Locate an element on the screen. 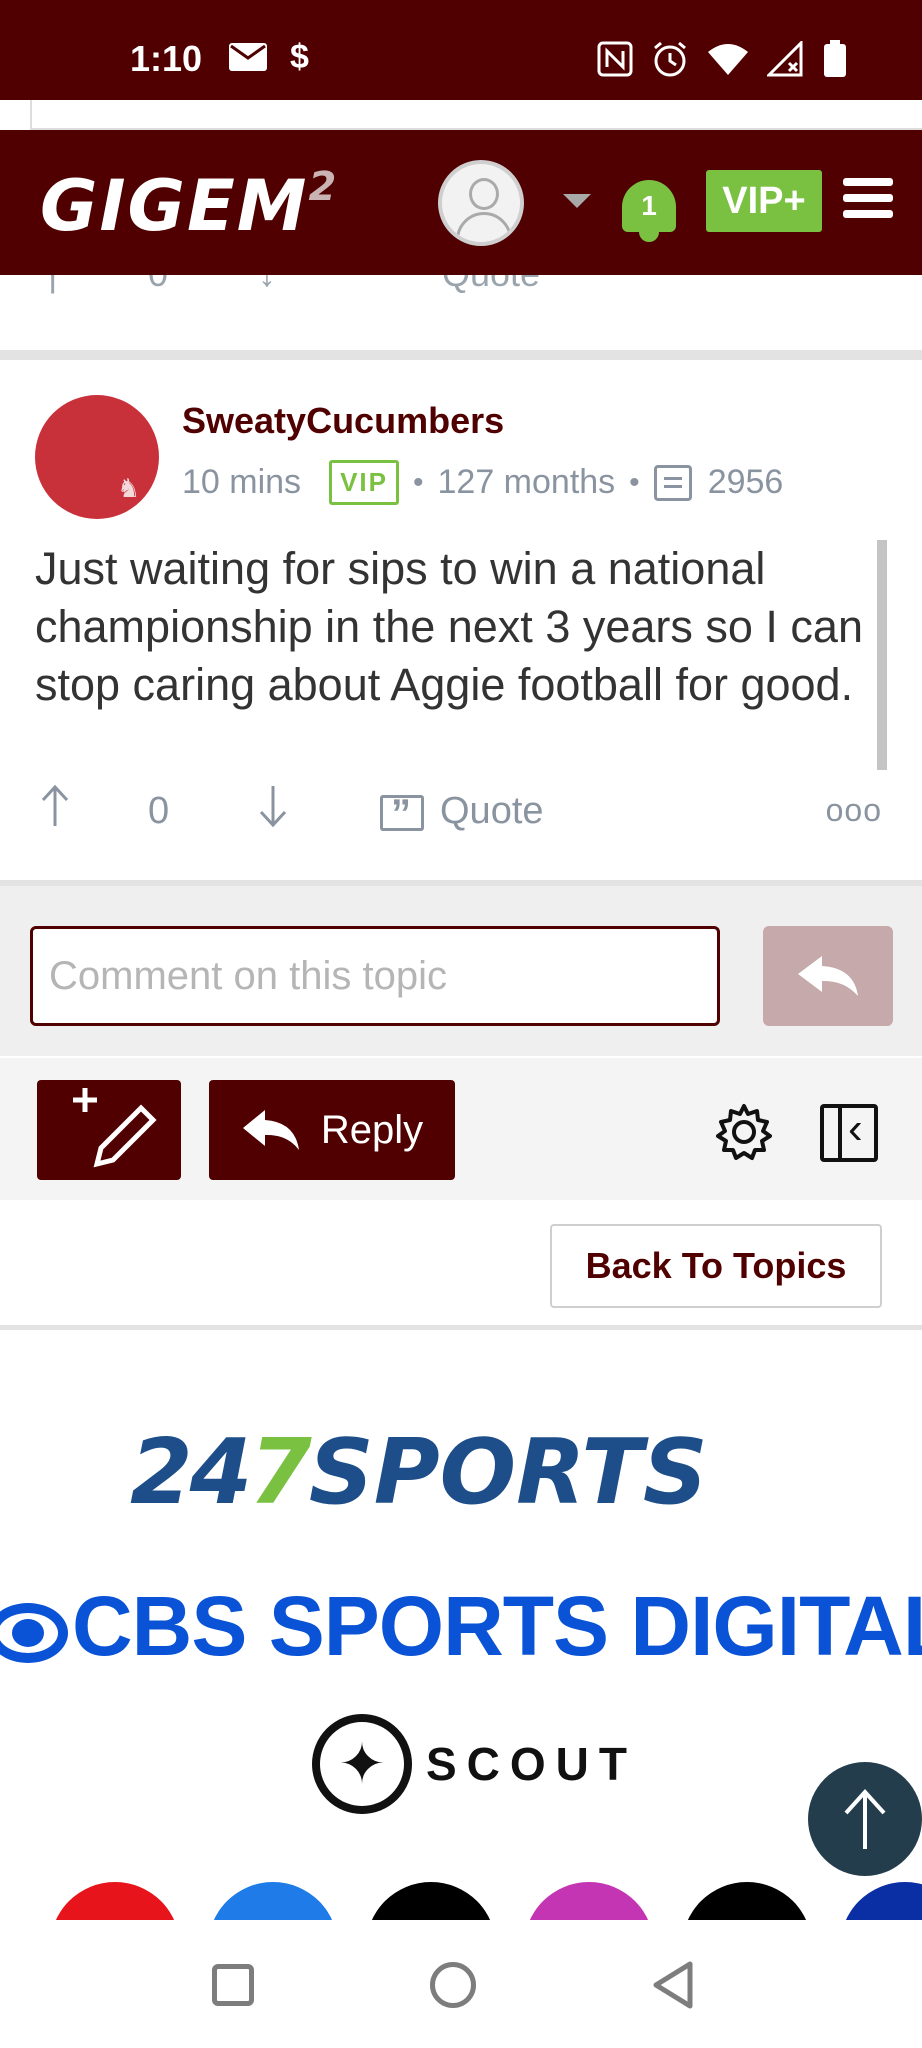 The height and width of the screenshot is (2048, 922). back-row: Back To Topics is located at coordinates (461, 1265).